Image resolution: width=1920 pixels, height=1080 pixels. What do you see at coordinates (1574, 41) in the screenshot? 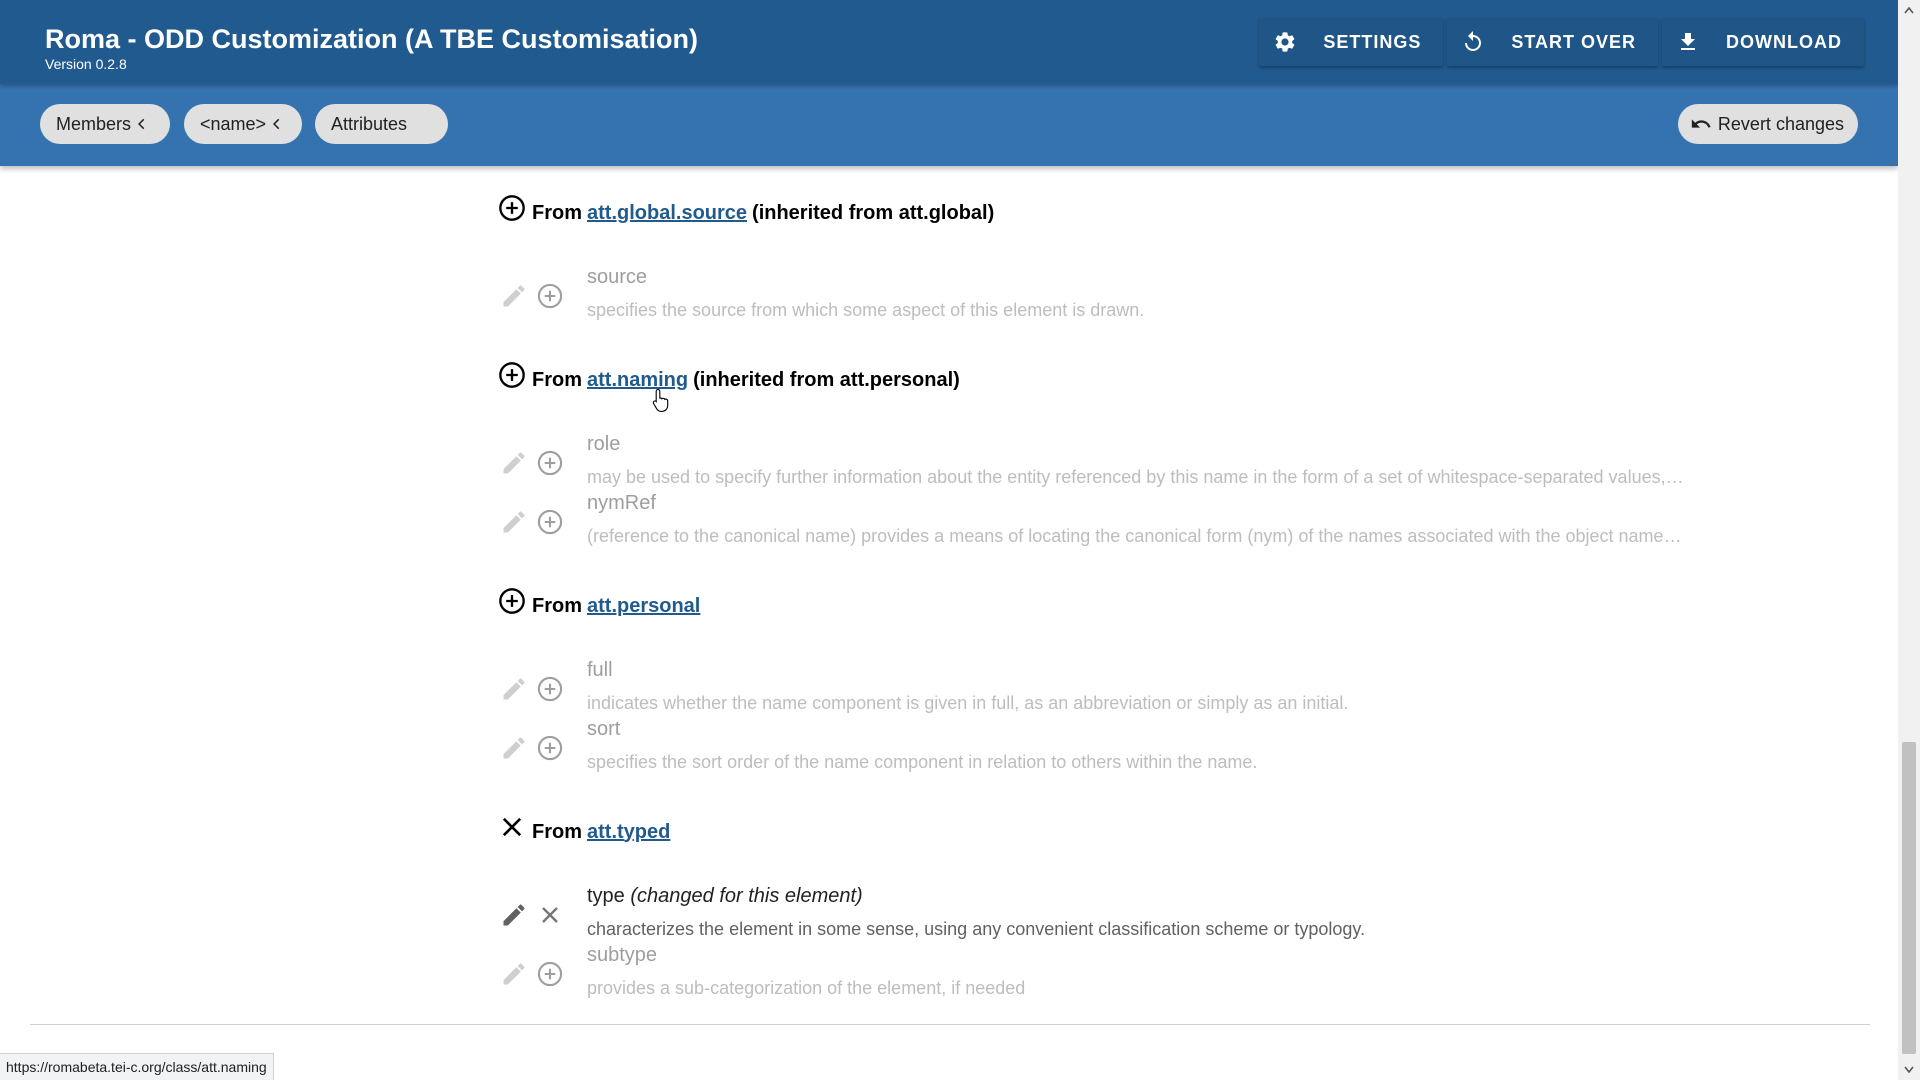
I see `start-over-label: START OVER` at bounding box center [1574, 41].